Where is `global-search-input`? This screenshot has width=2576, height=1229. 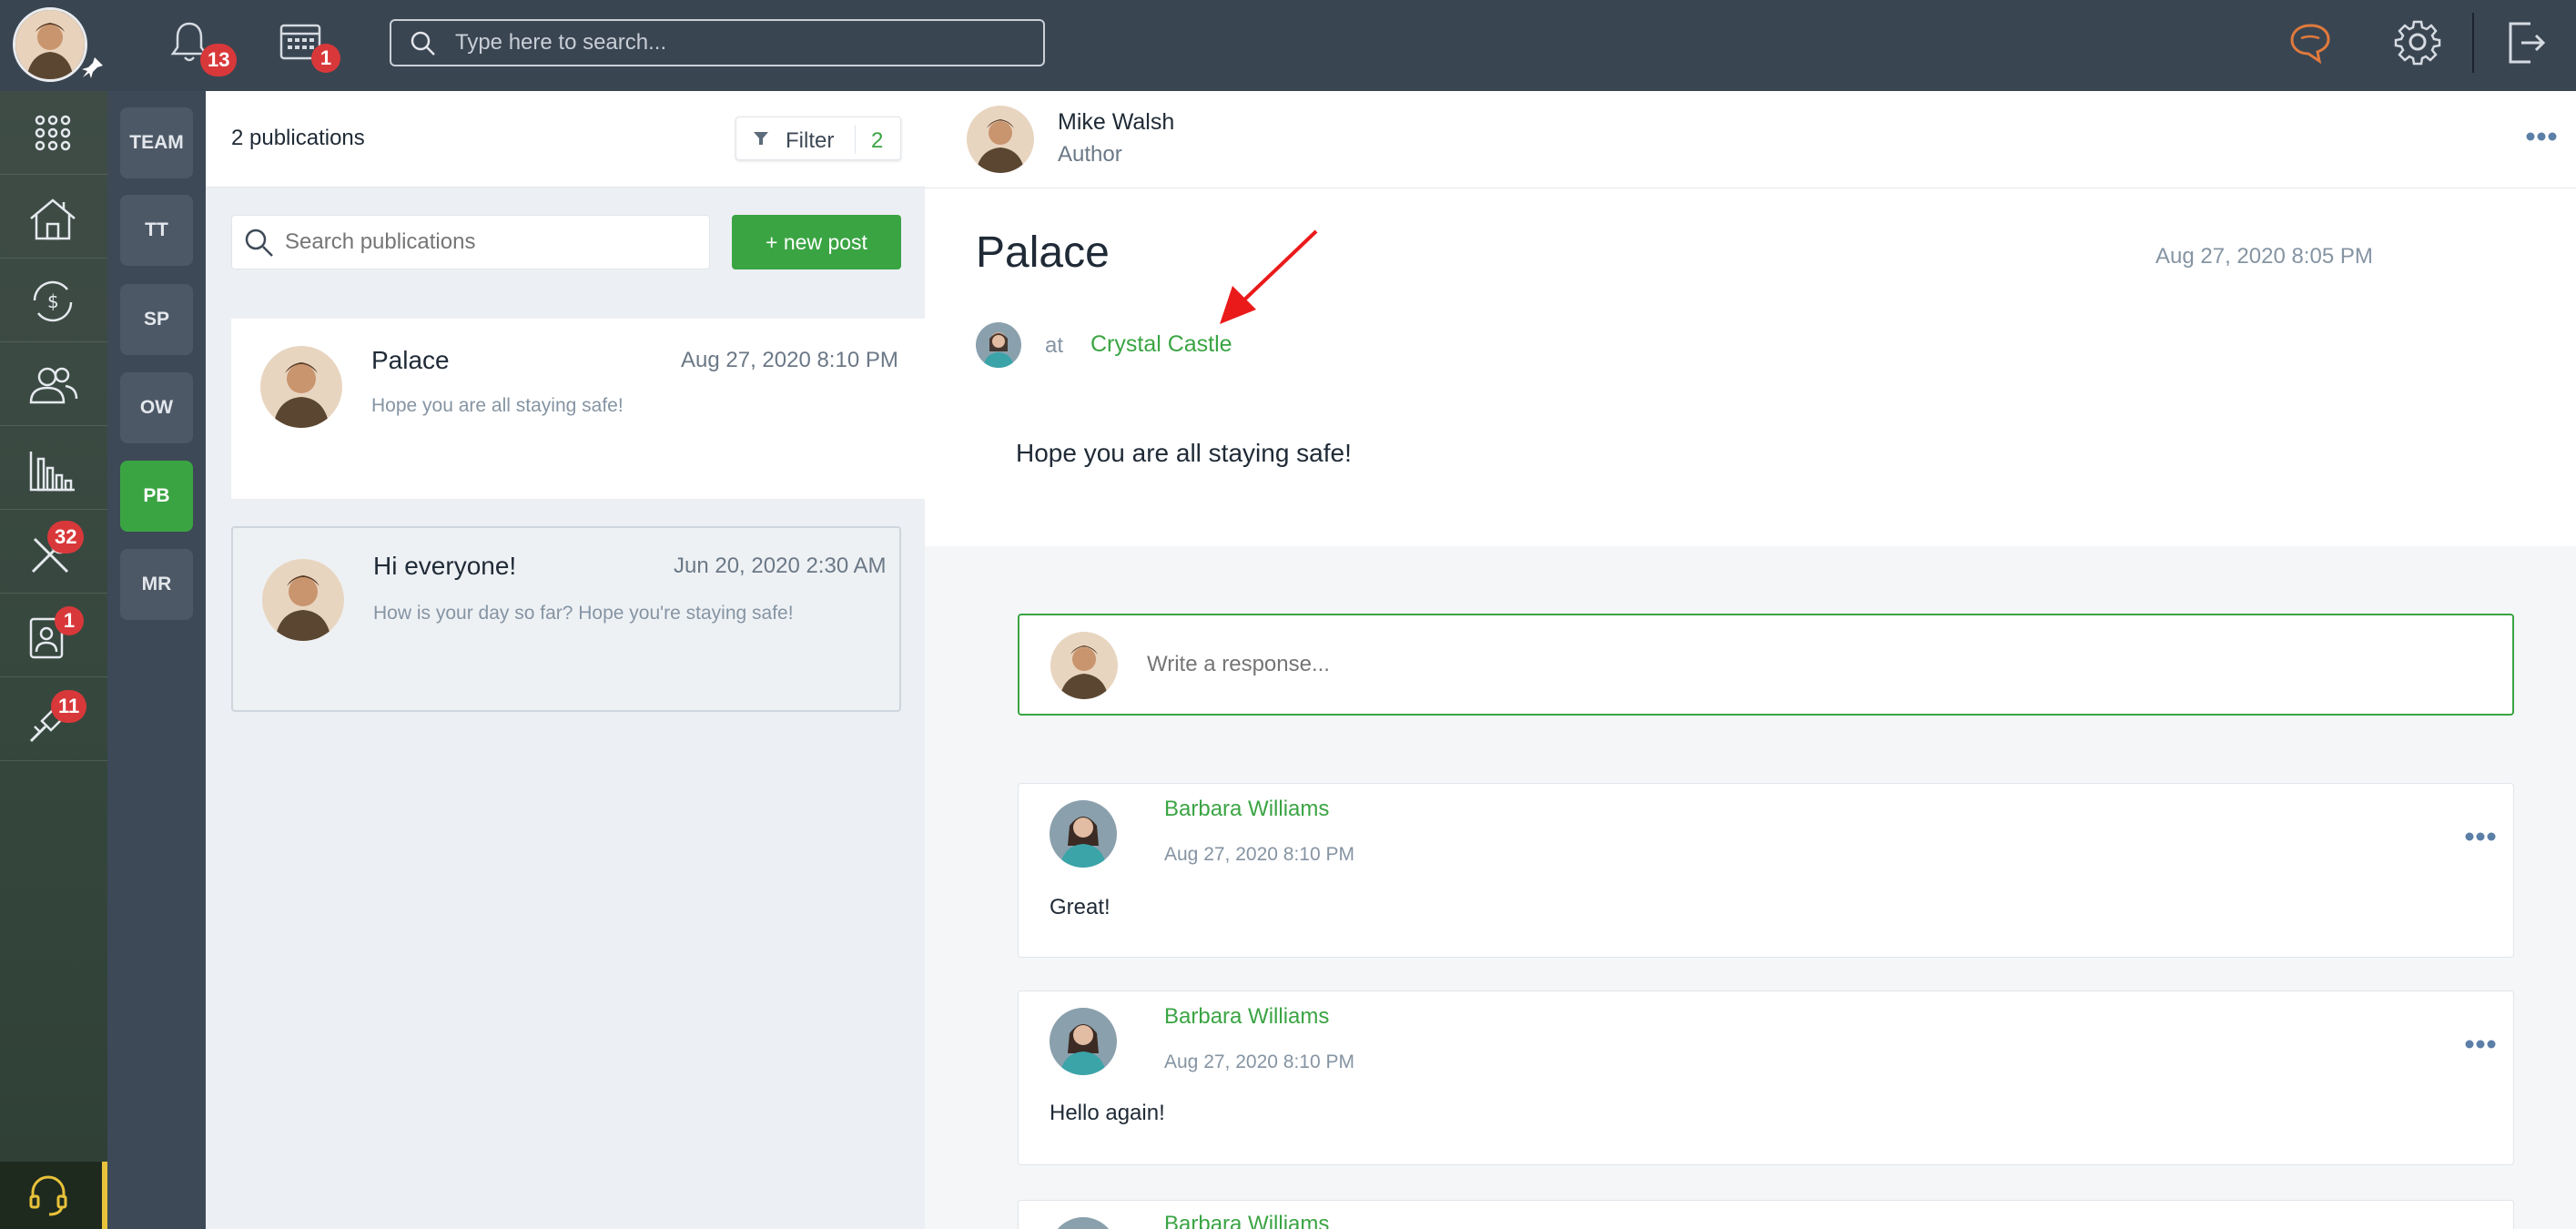 global-search-input is located at coordinates (742, 43).